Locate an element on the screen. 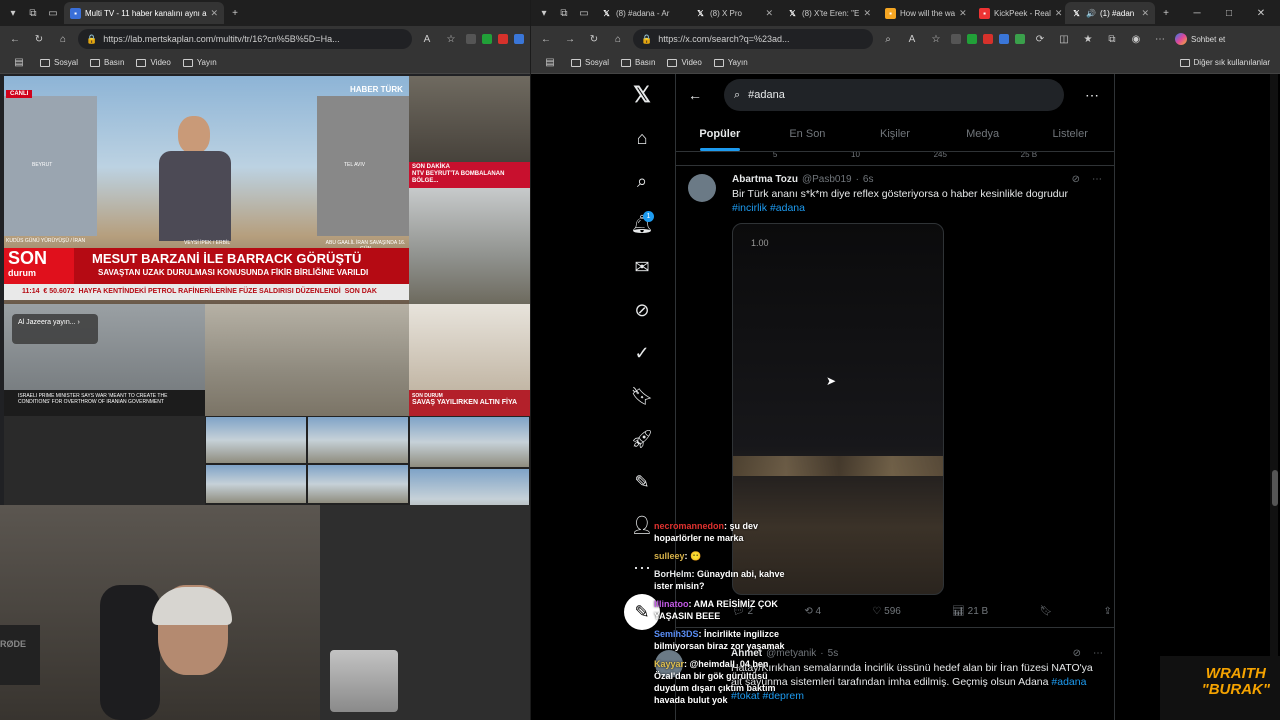 This screenshot has height=720, width=1280. hashtag-adana: #adana is located at coordinates (787, 208).